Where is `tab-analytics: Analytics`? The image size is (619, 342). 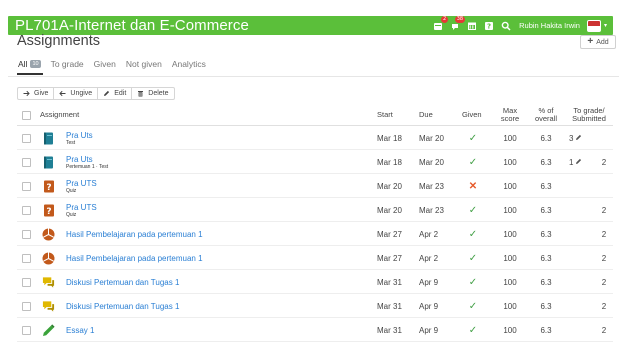 tab-analytics: Analytics is located at coordinates (189, 64).